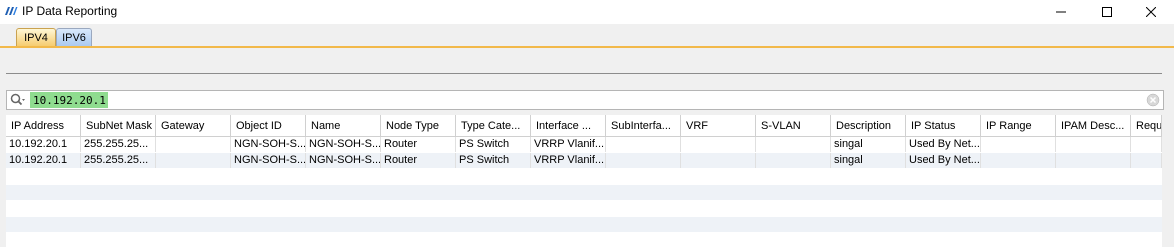  Describe the element at coordinates (343, 126) in the screenshot. I see `column-header: Name` at that location.